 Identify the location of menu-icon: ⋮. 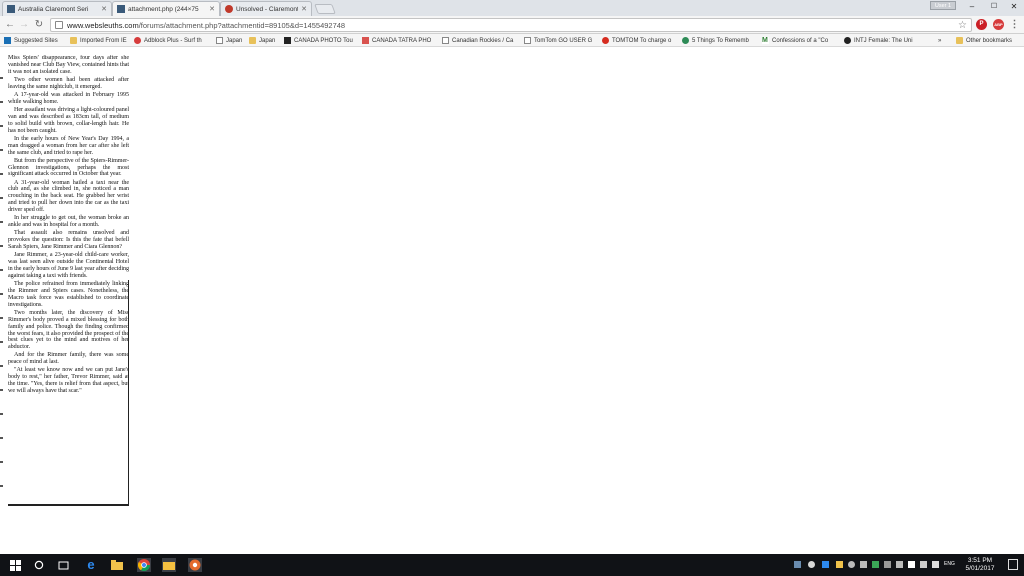
(1014, 24).